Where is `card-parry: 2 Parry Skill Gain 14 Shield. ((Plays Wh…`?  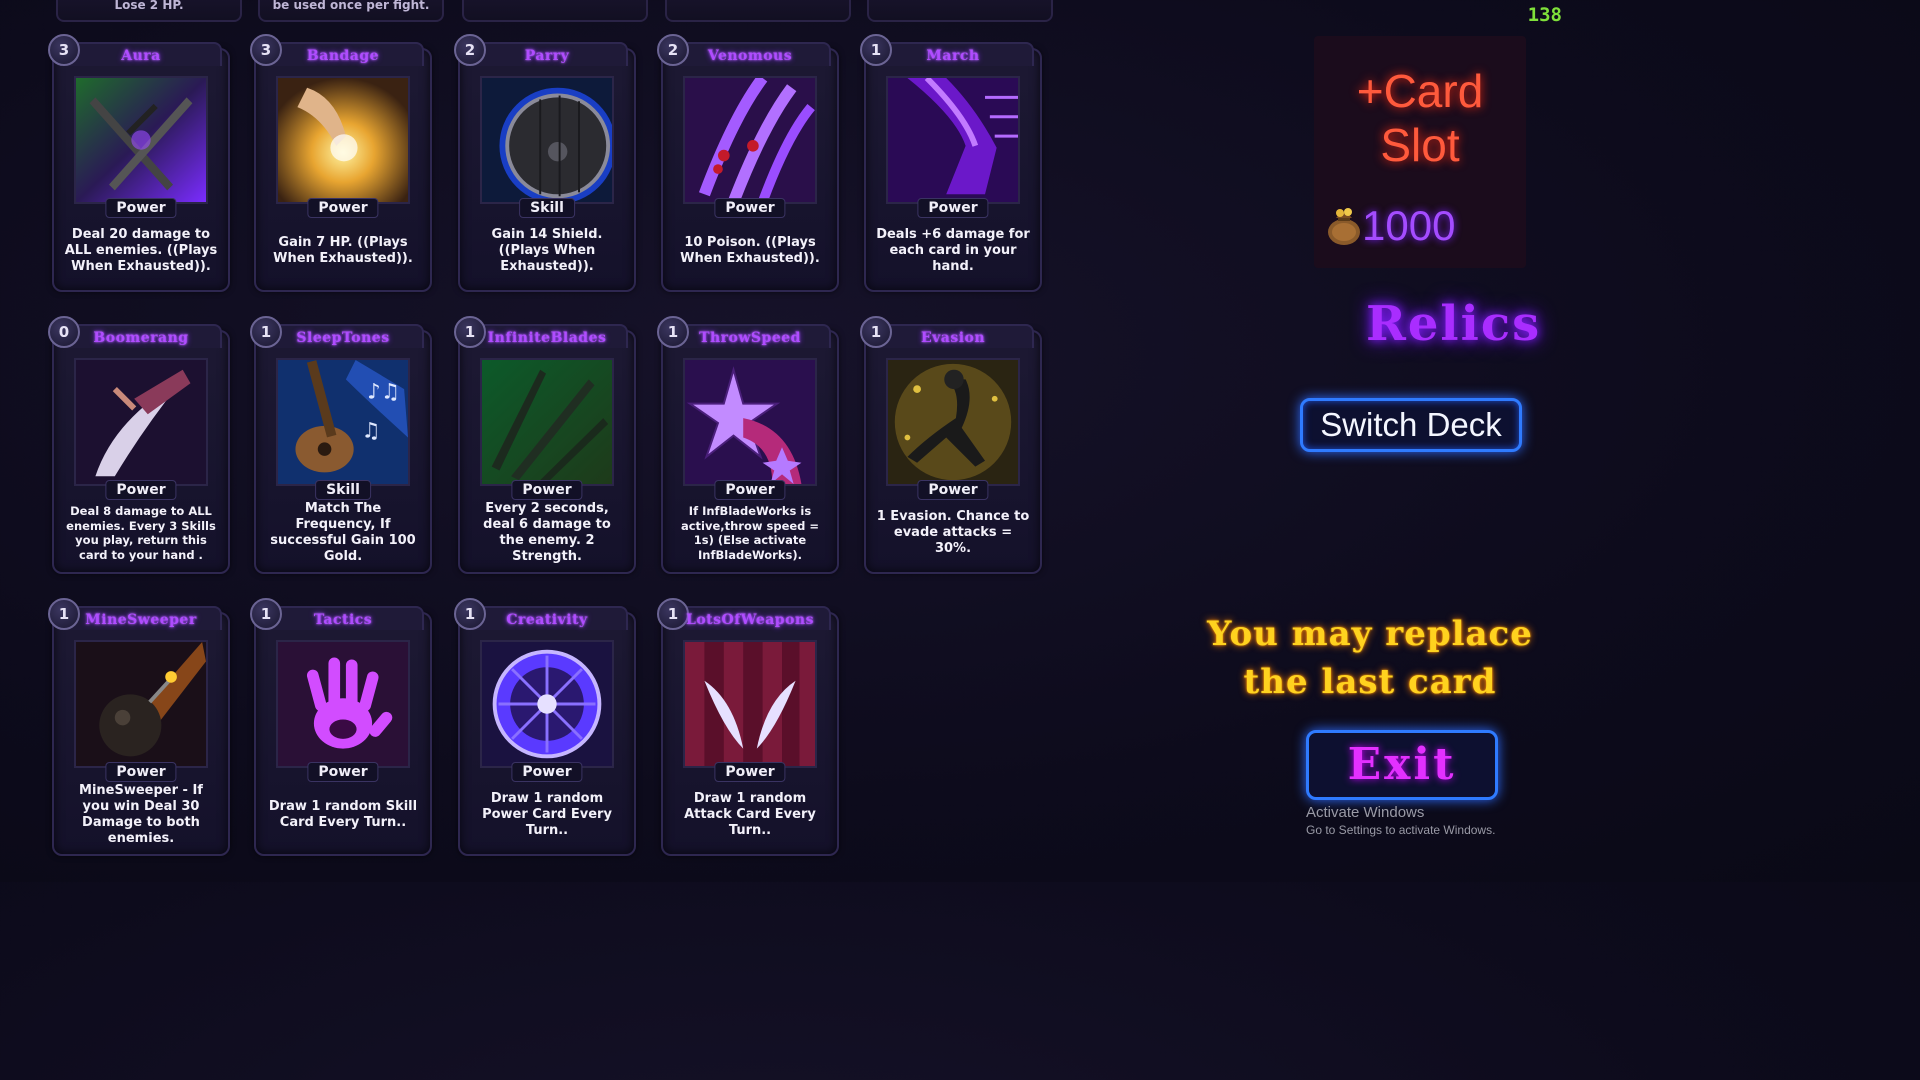 card-parry: 2 Parry Skill Gain 14 Shield. ((Plays Wh… is located at coordinates (547, 163).